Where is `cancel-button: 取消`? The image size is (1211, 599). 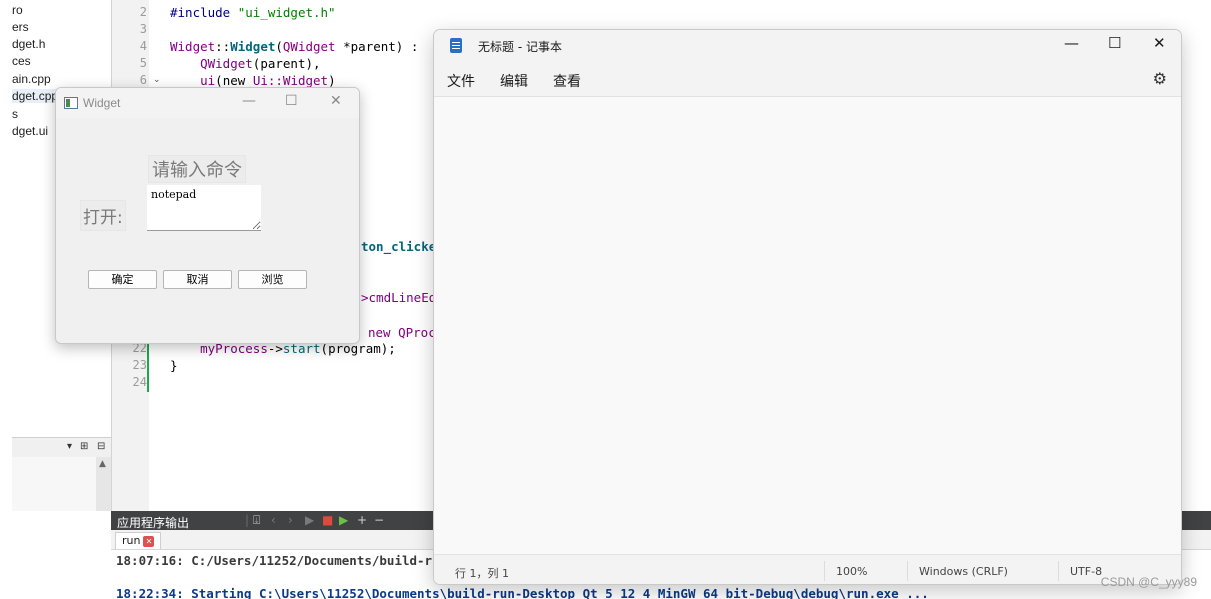
cancel-button: 取消 is located at coordinates (197, 279).